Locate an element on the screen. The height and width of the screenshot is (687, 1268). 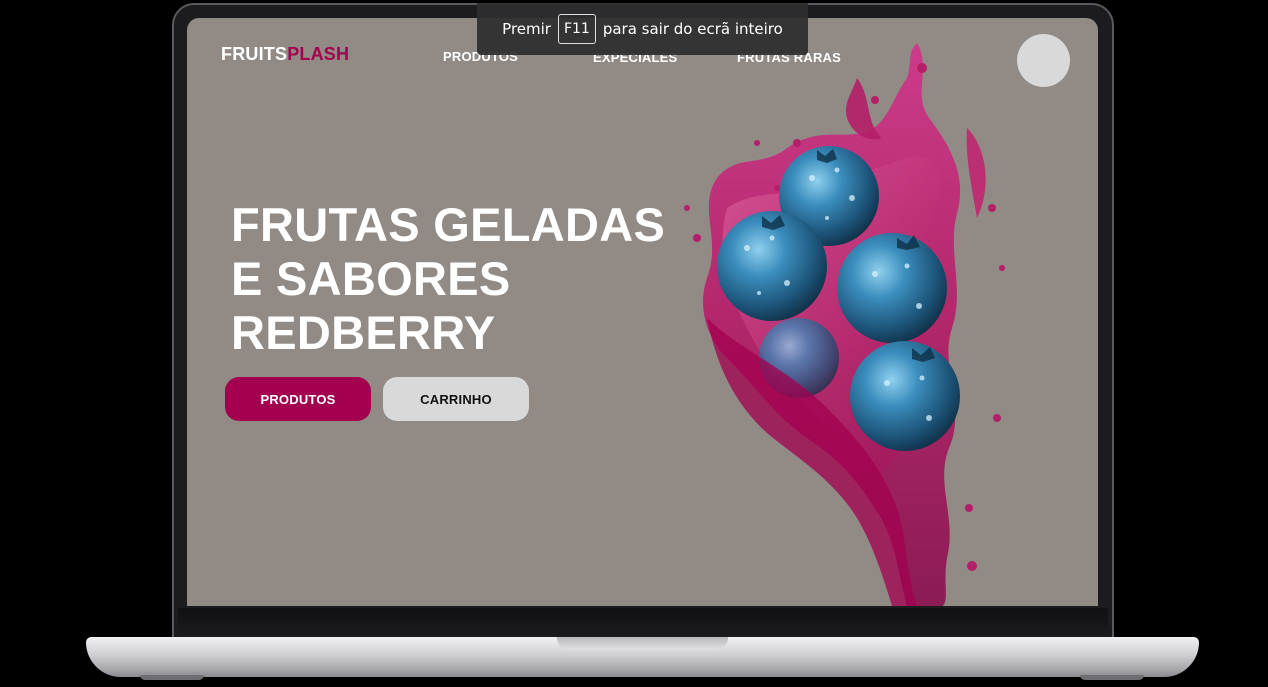
user-avatar is located at coordinates (1043, 60).